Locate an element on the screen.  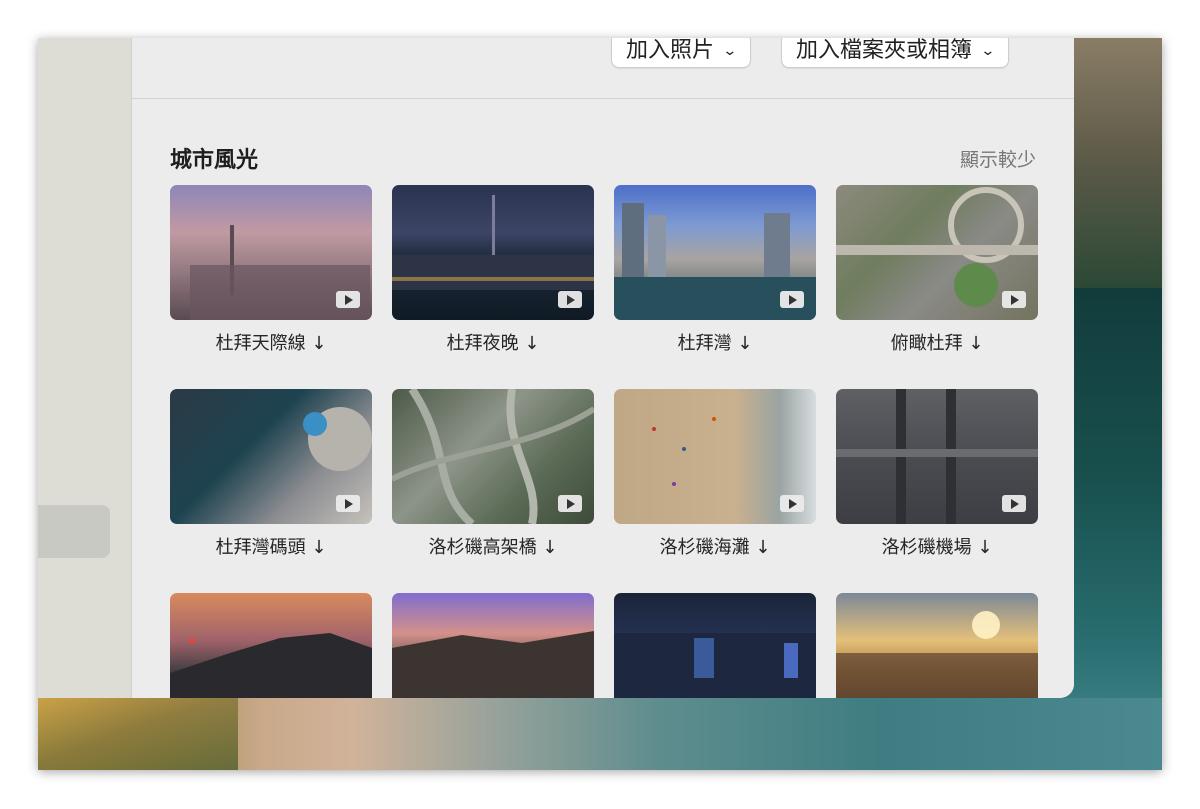
sunrise-graphic is located at coordinates (937, 654).